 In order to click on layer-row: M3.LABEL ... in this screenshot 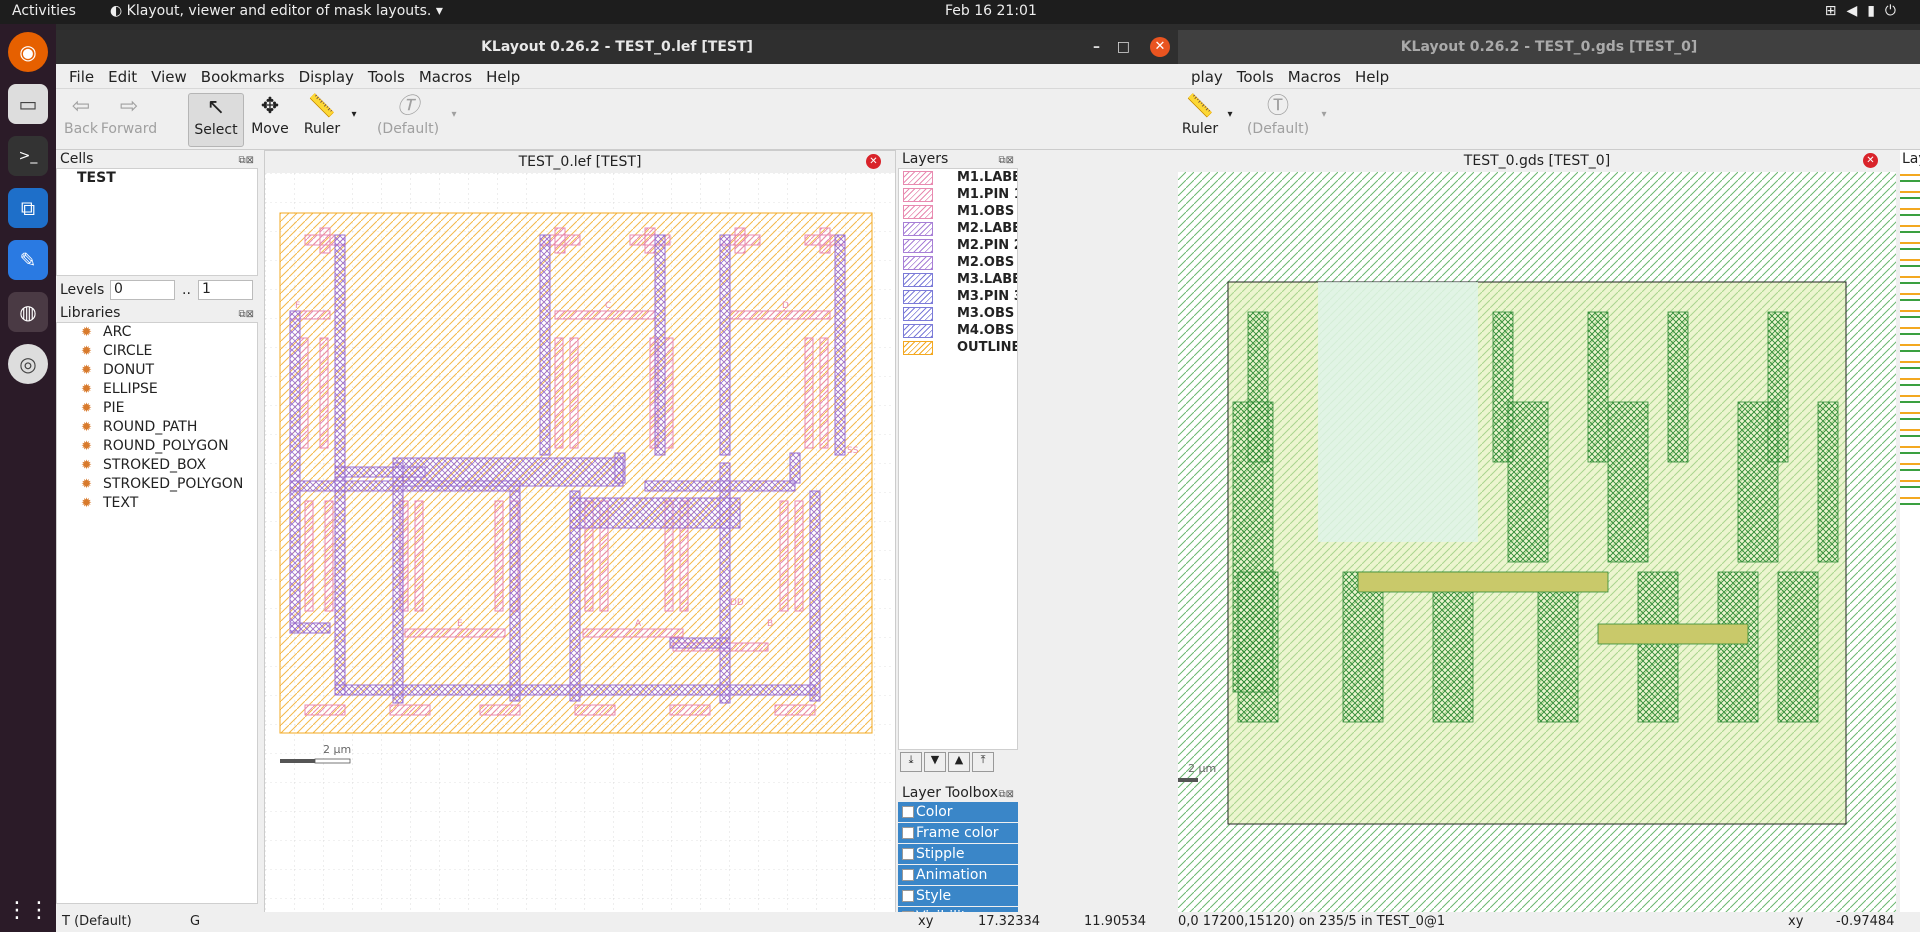, I will do `click(958, 279)`.